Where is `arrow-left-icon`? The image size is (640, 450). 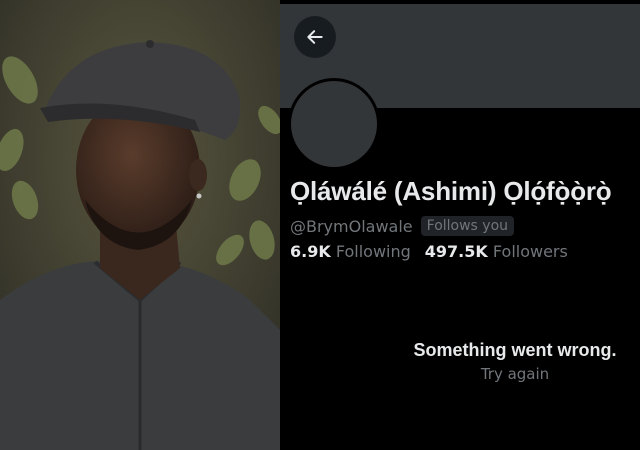 arrow-left-icon is located at coordinates (315, 37).